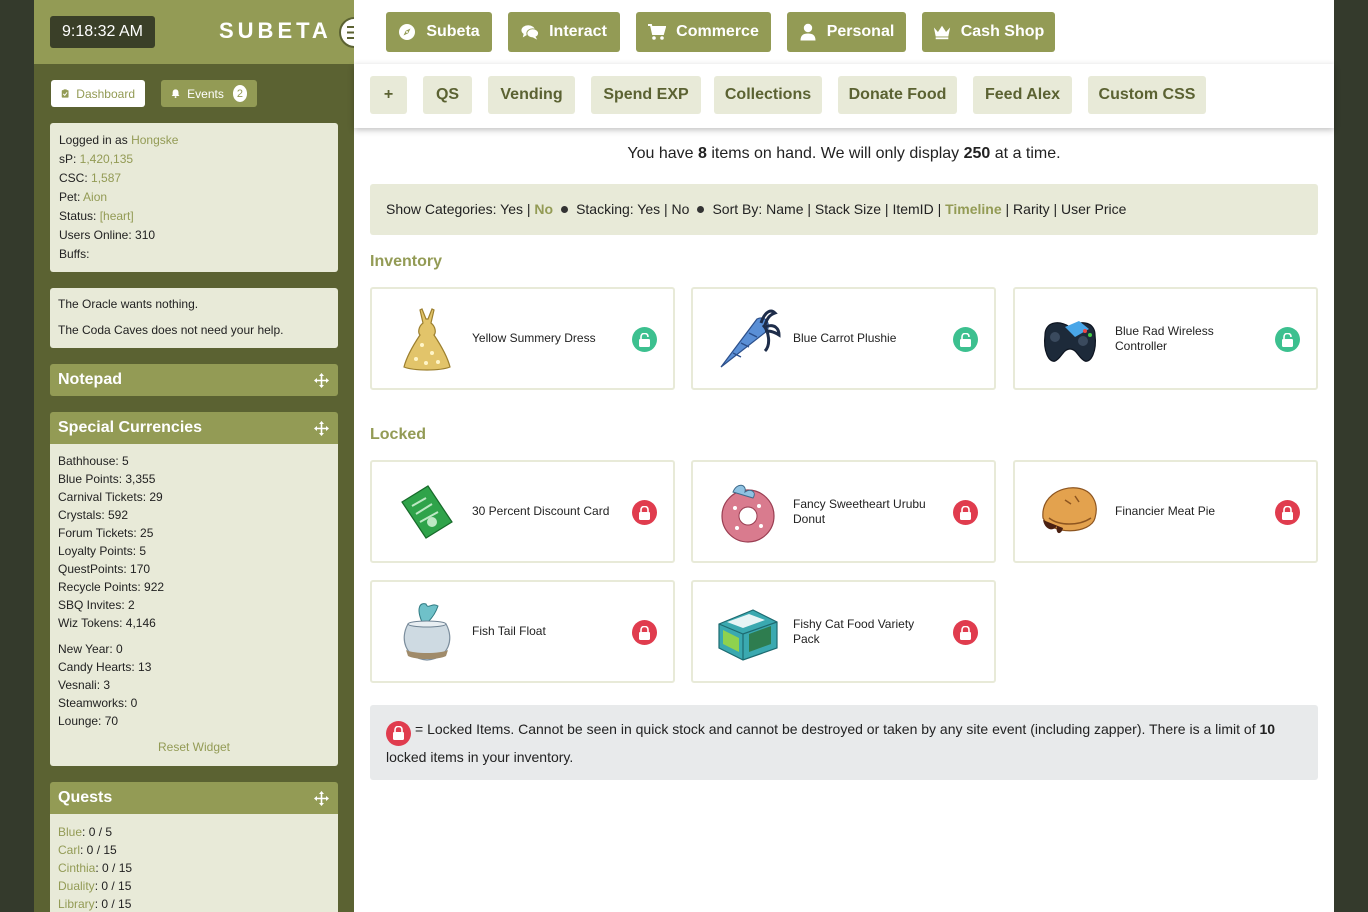 The width and height of the screenshot is (1368, 912). Describe the element at coordinates (1002, 31) in the screenshot. I see `nav-label: Cash Shop` at that location.